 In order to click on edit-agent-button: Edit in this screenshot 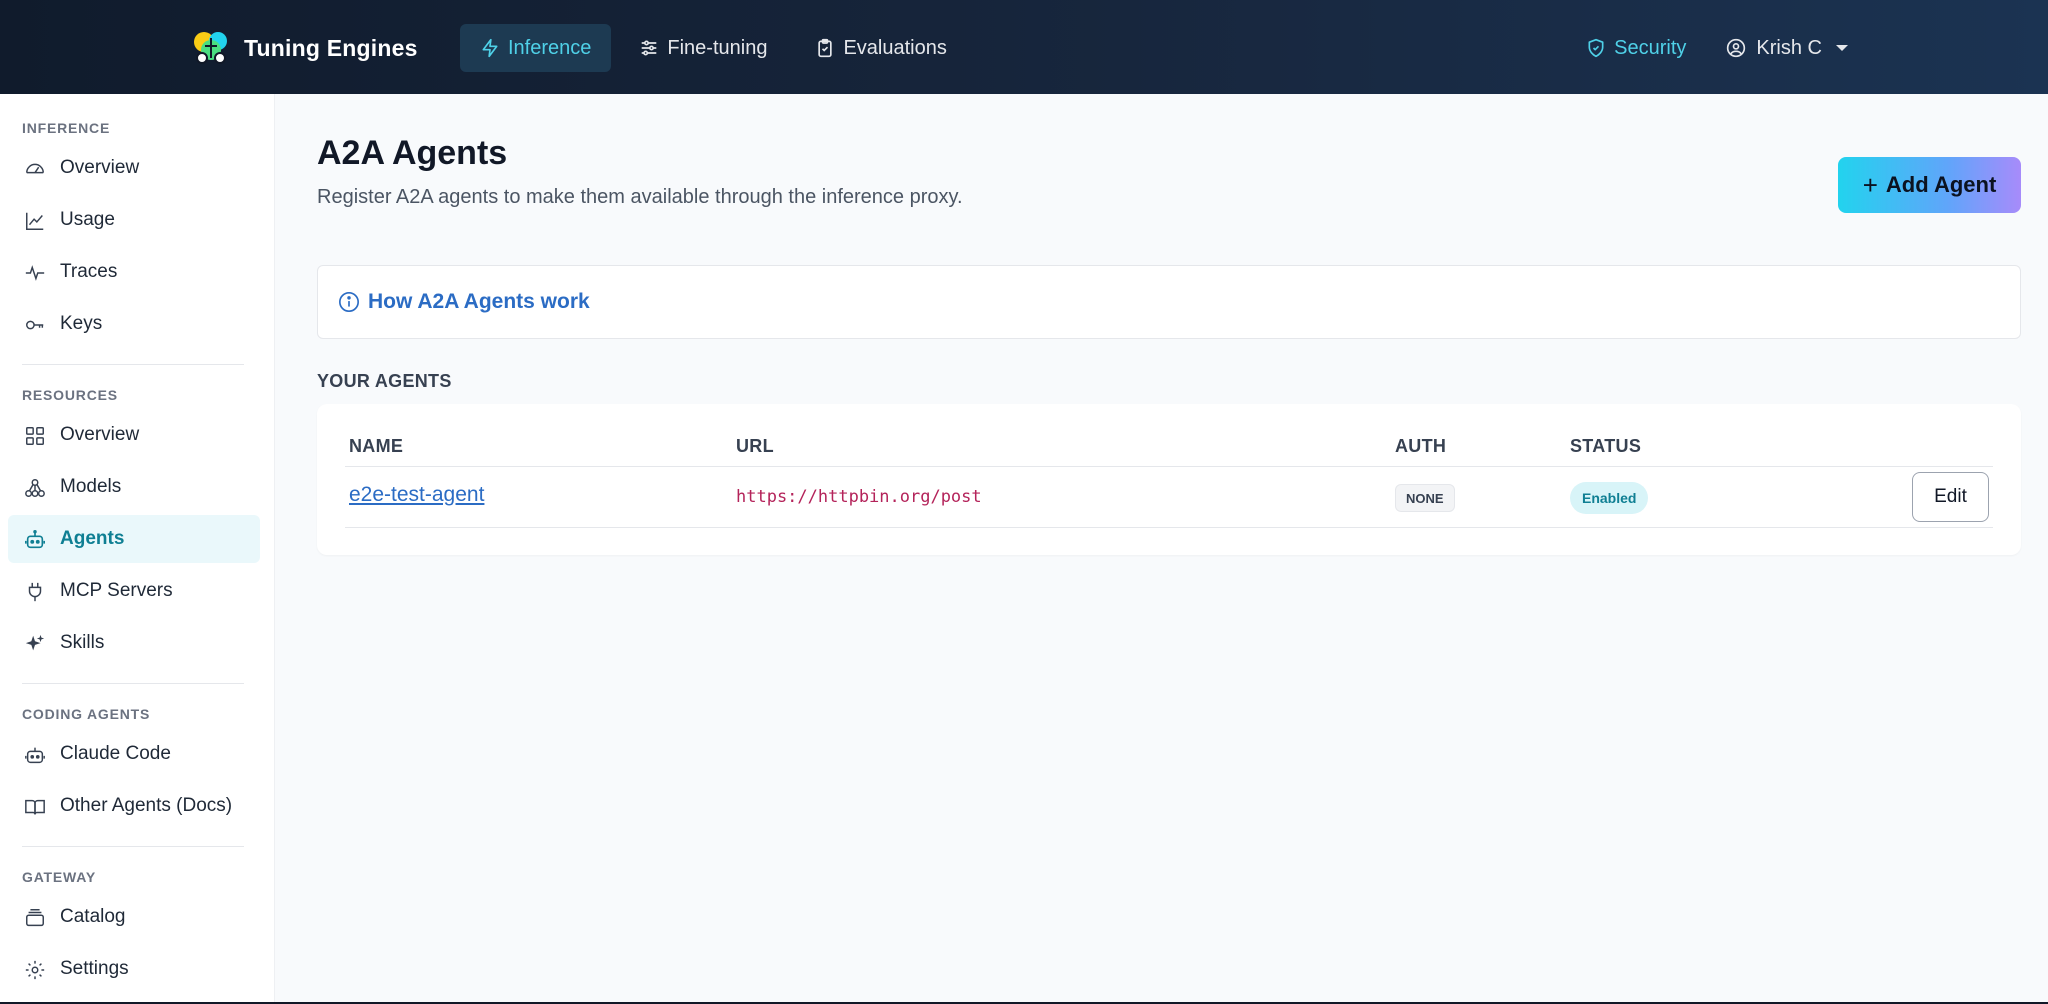, I will do `click(1950, 497)`.